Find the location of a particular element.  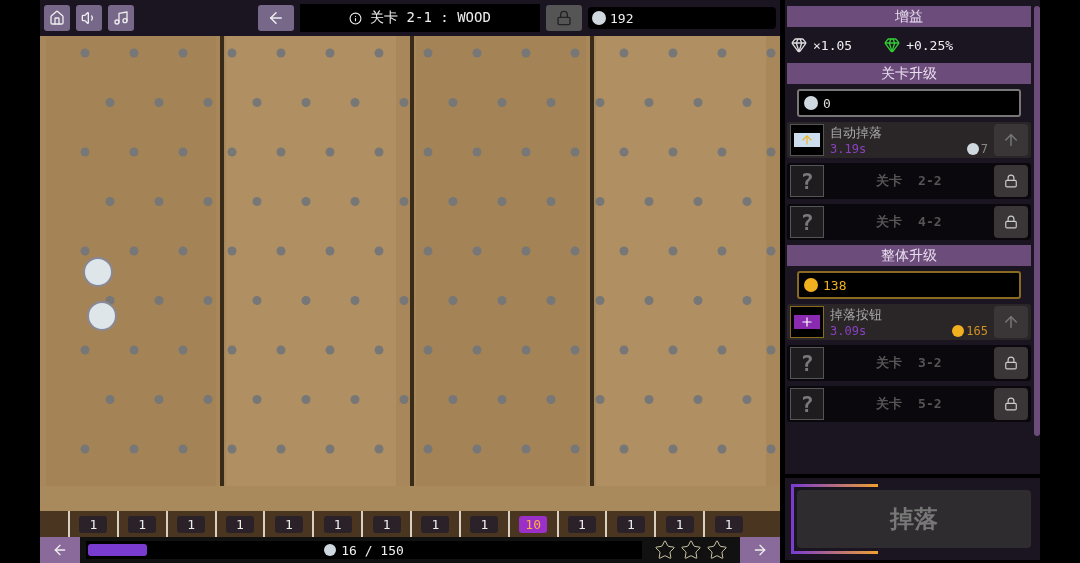

upgrade-cost: 165 is located at coordinates (970, 331).